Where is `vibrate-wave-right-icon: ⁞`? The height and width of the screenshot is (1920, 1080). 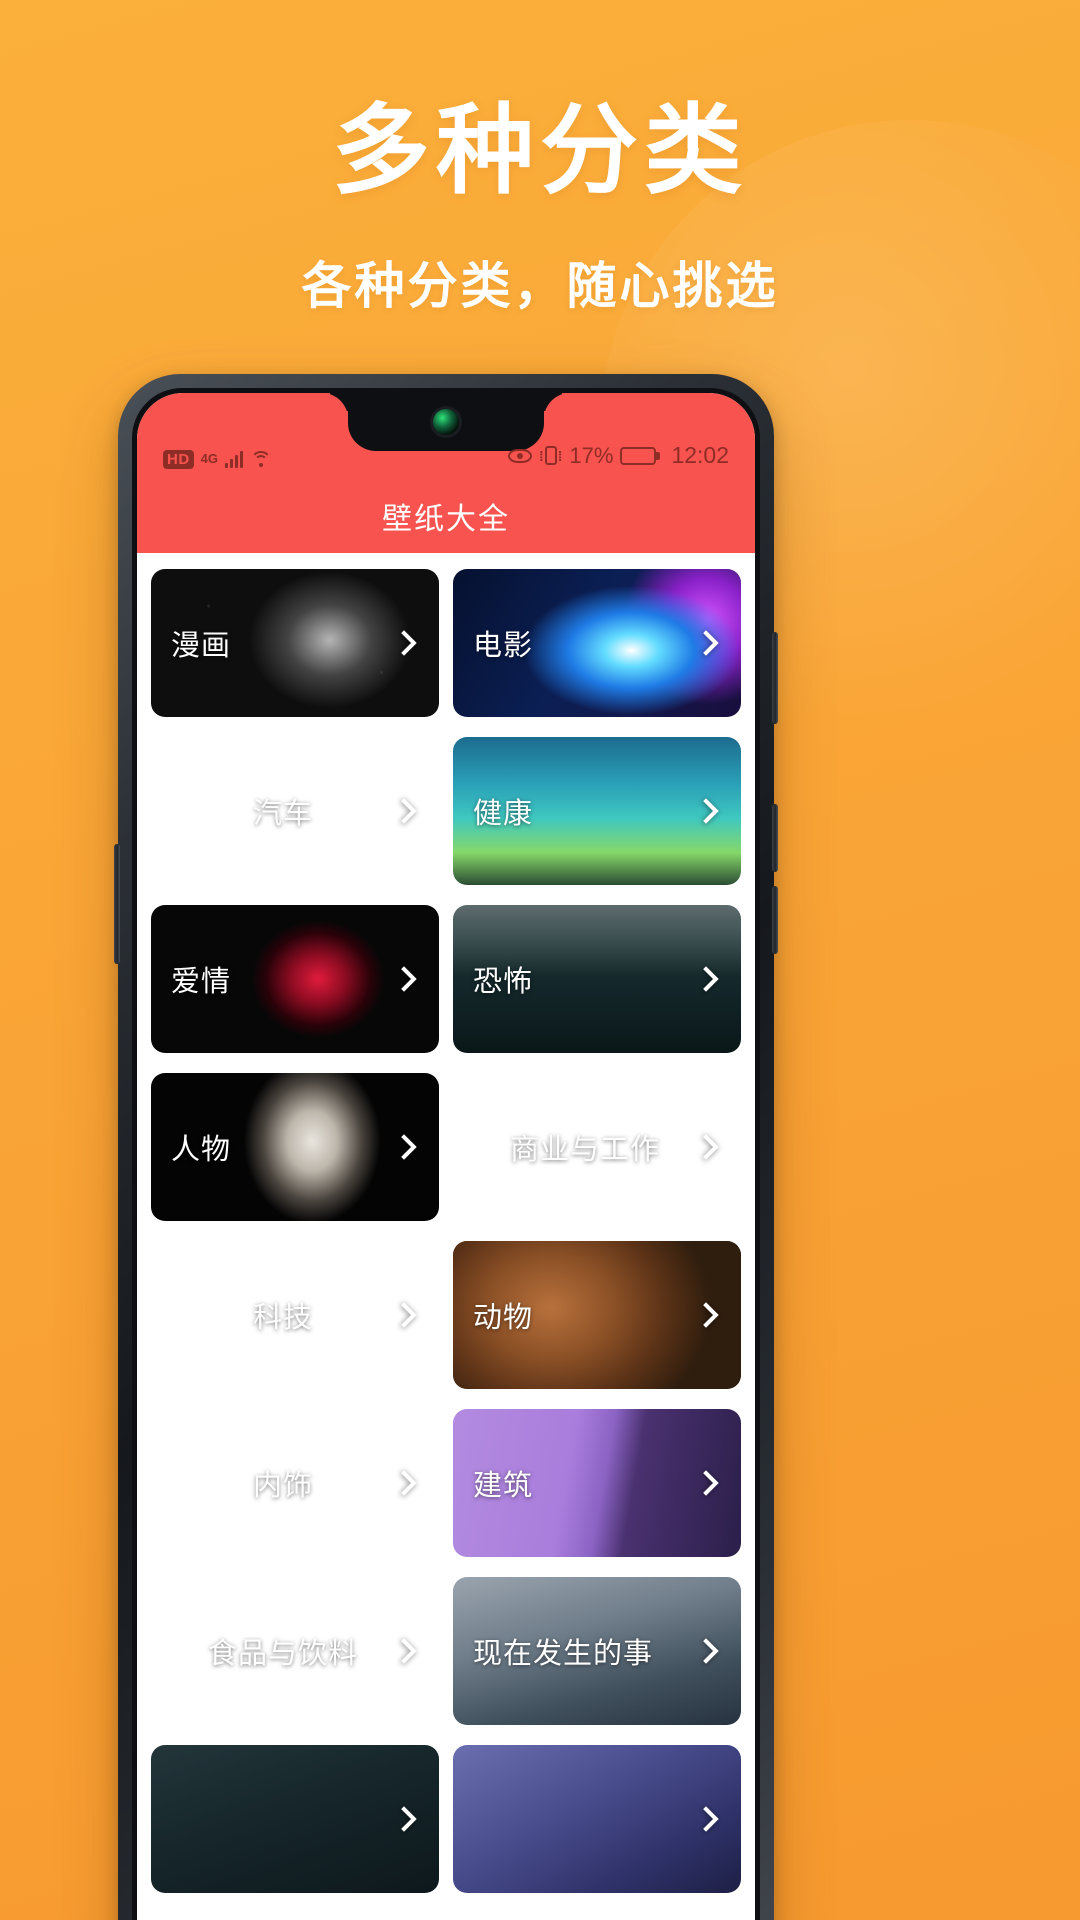
vibrate-wave-right-icon: ⁞ is located at coordinates (560, 455).